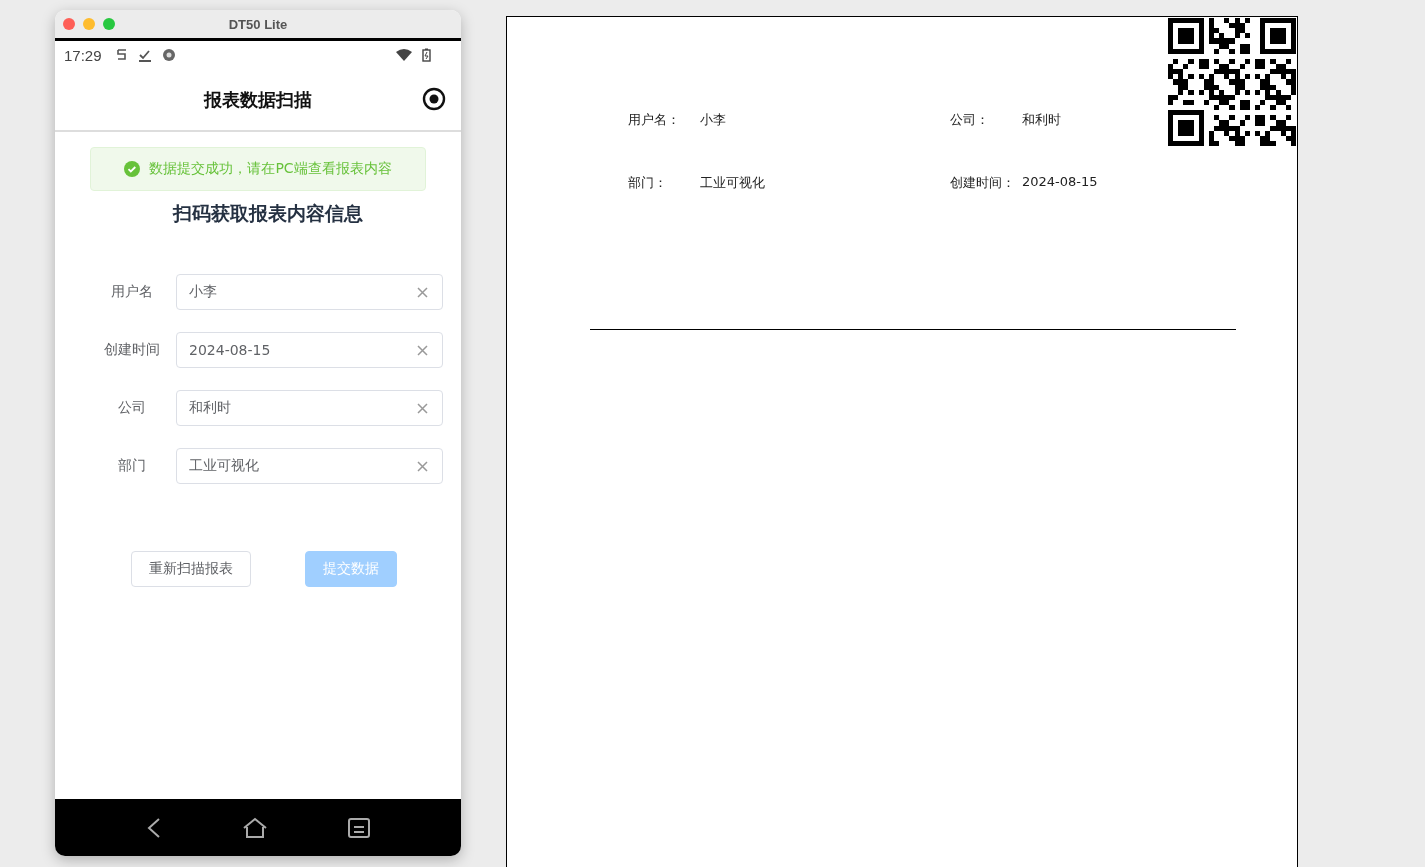 Image resolution: width=1425 pixels, height=867 pixels. What do you see at coordinates (309, 292) in the screenshot?
I see `input-field: 小李` at bounding box center [309, 292].